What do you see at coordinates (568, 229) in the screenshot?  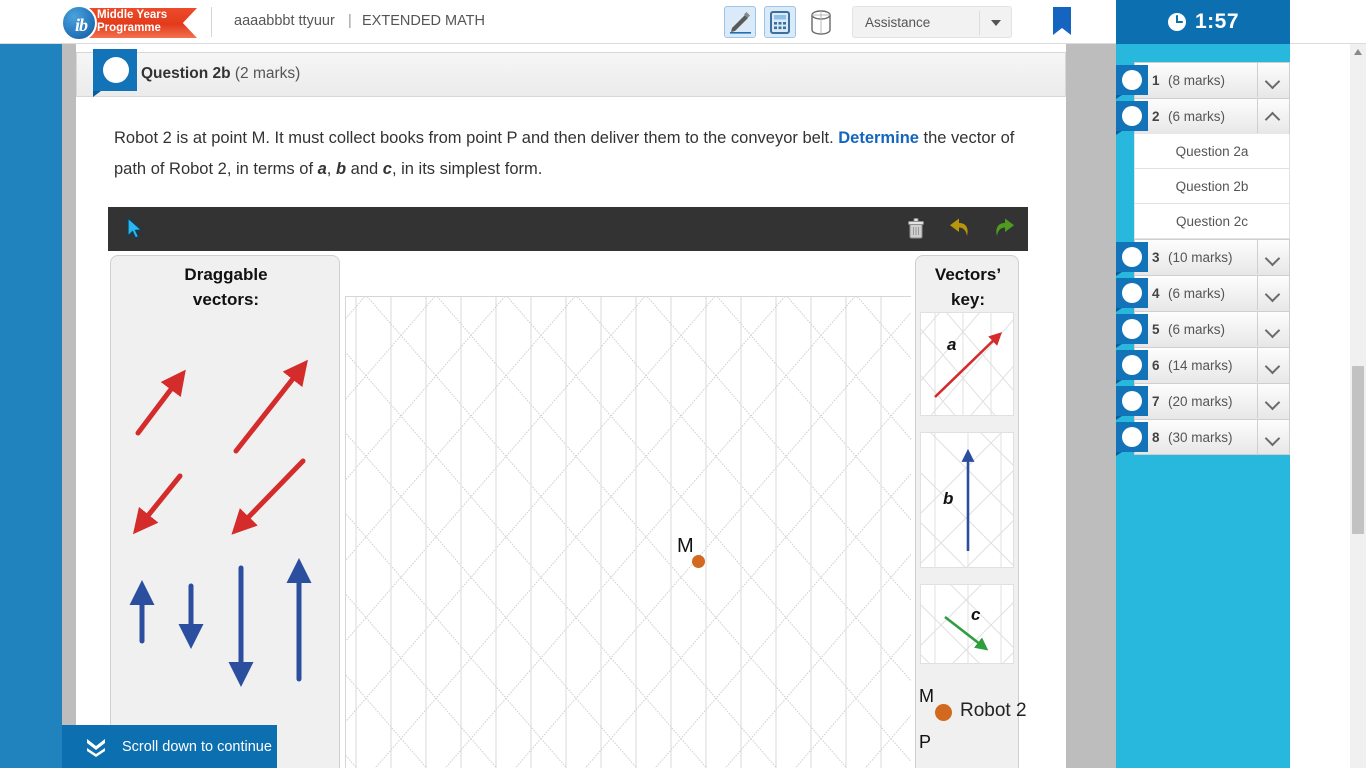 I see `widget-toolbar` at bounding box center [568, 229].